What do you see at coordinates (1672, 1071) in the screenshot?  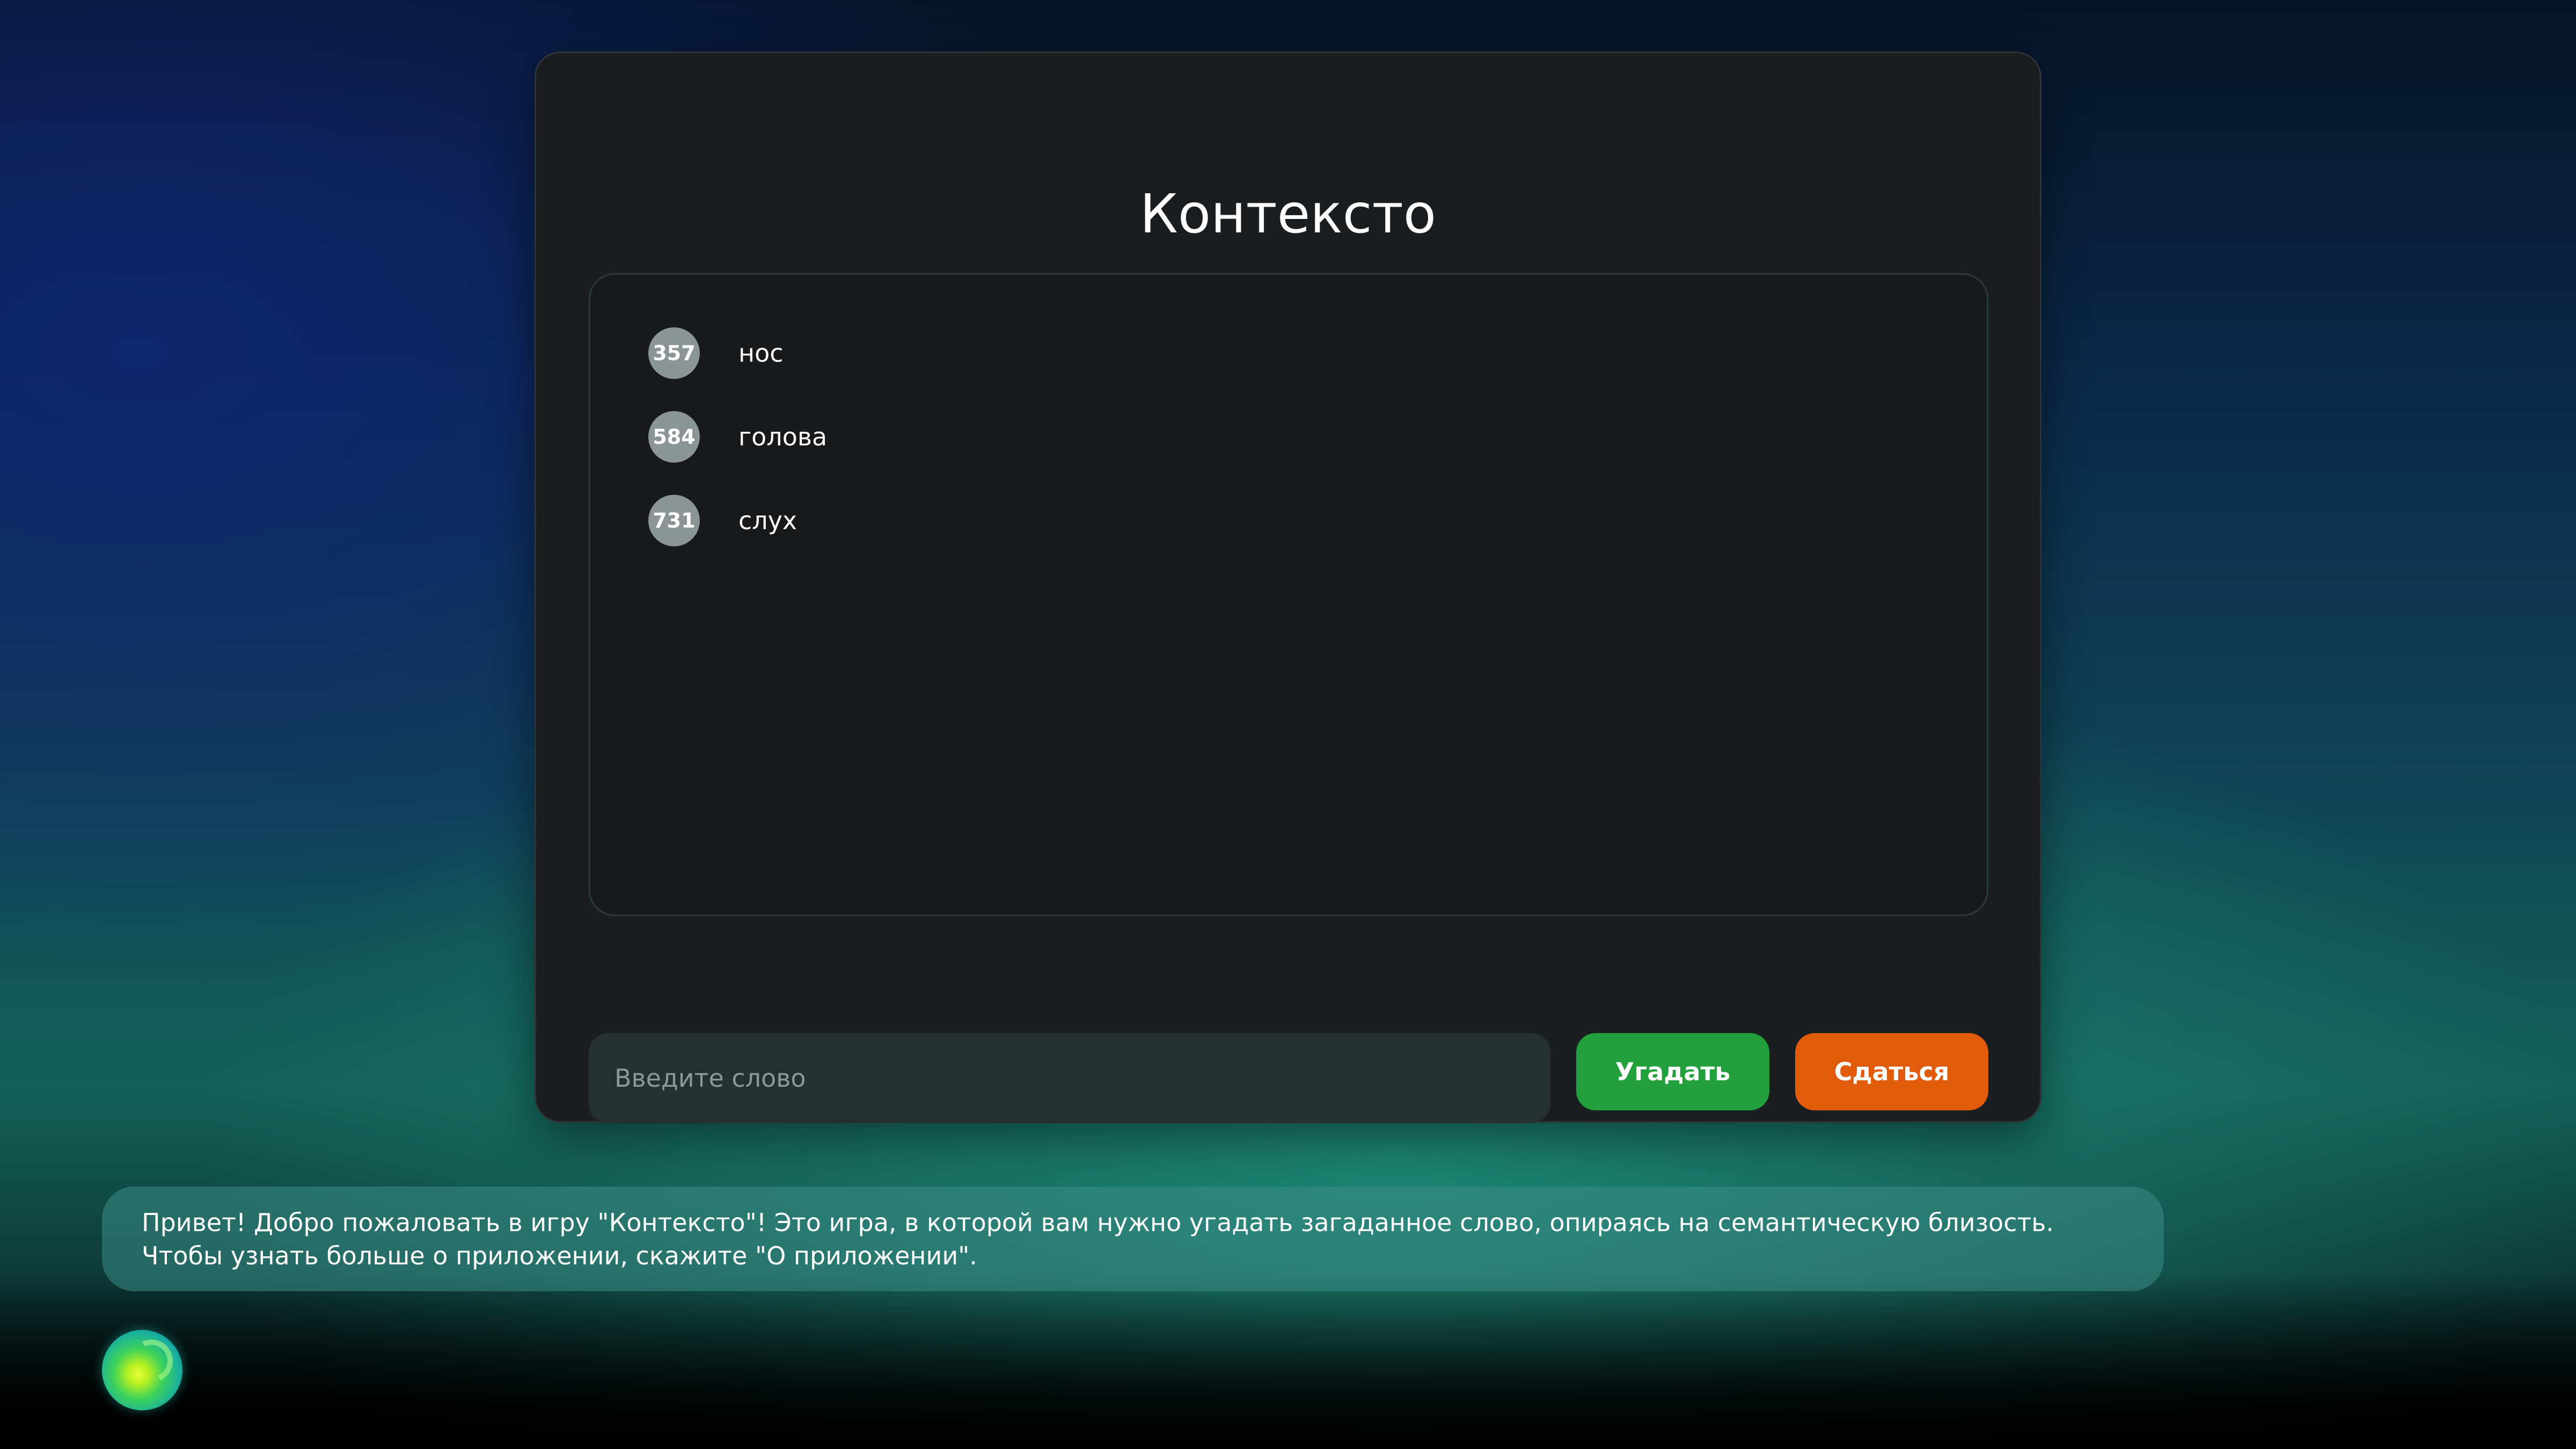 I see `guess-button: Угадать` at bounding box center [1672, 1071].